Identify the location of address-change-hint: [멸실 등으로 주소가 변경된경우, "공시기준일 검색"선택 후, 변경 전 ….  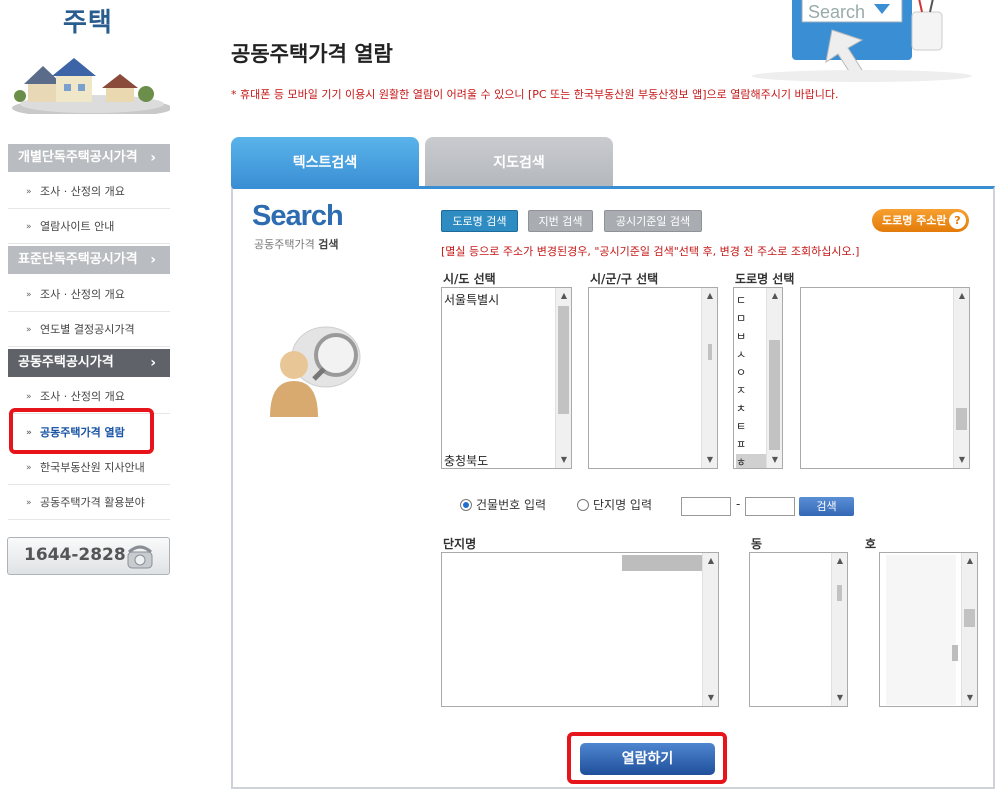
(650, 251).